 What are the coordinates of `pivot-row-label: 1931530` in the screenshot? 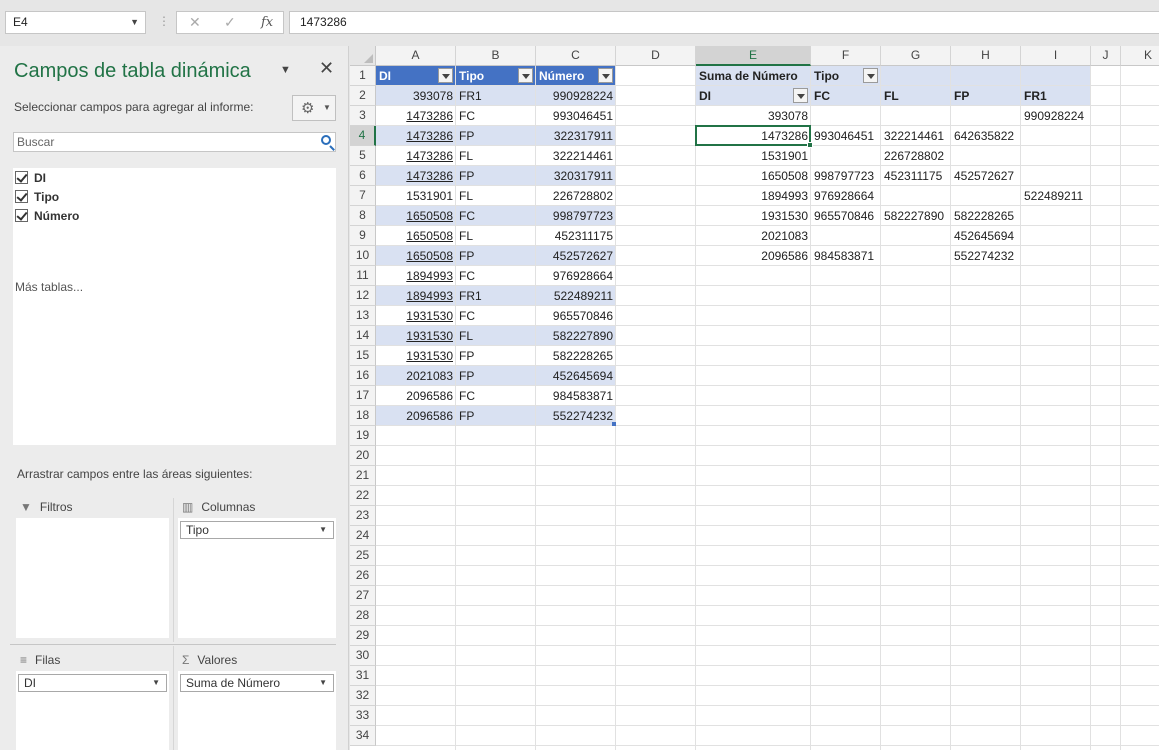 It's located at (753, 216).